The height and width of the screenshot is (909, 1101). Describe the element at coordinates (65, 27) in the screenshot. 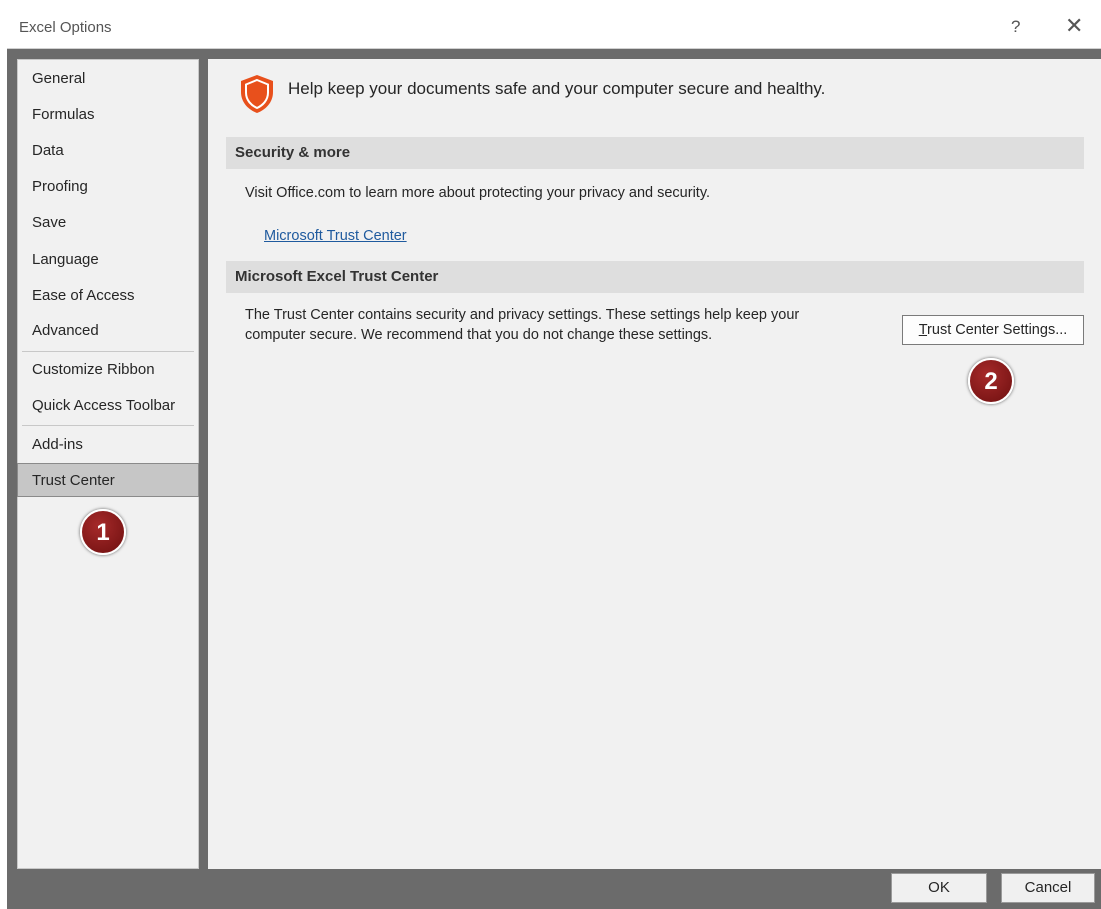

I see `dialog-title: Excel Options` at that location.